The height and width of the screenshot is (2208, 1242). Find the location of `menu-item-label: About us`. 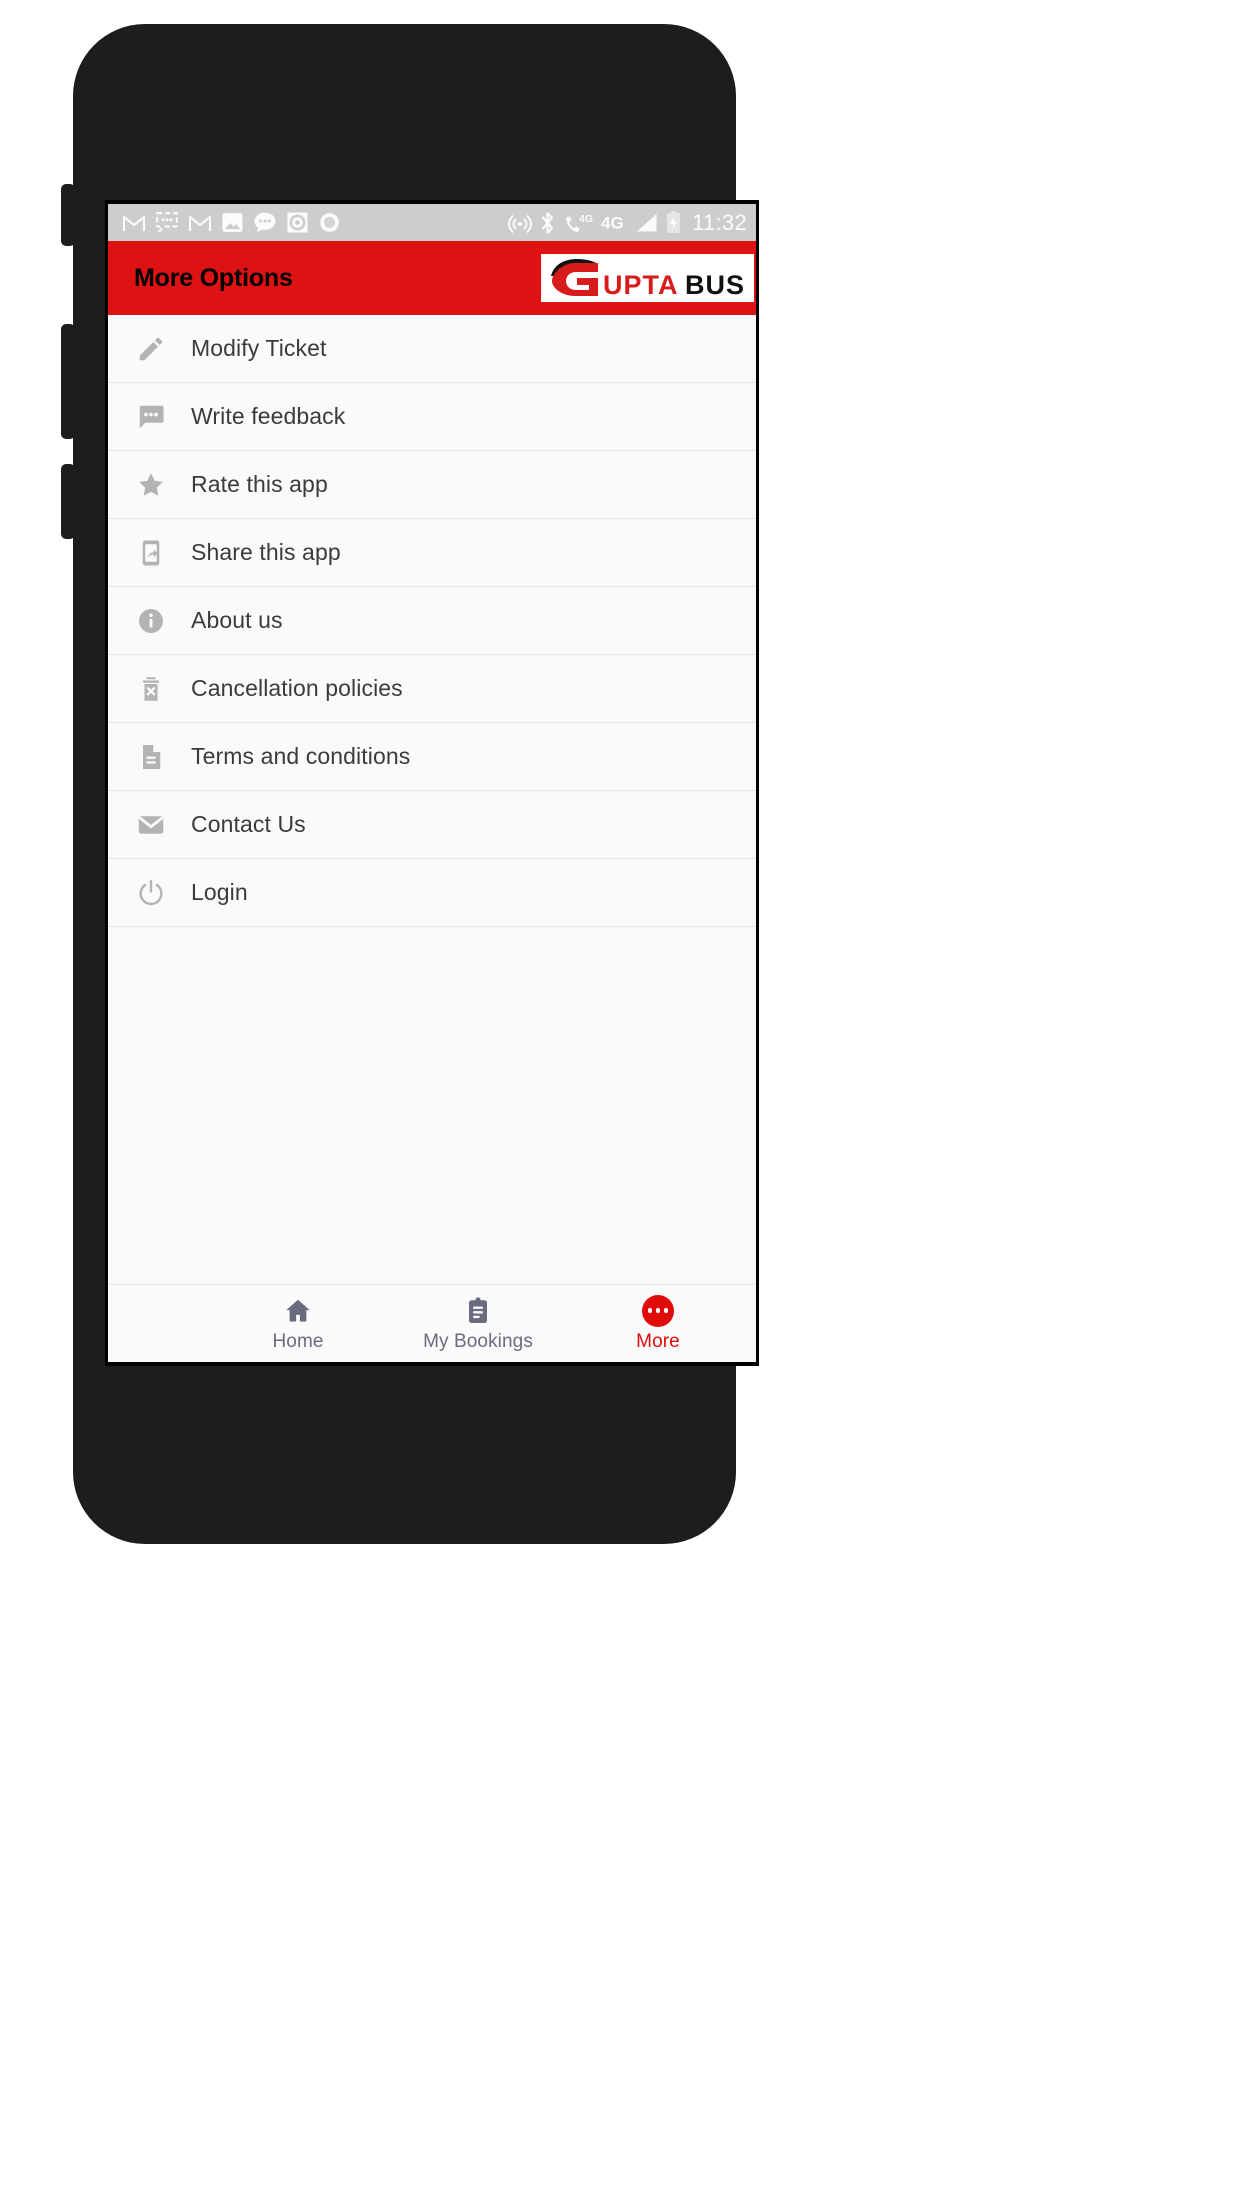

menu-item-label: About us is located at coordinates (237, 620).